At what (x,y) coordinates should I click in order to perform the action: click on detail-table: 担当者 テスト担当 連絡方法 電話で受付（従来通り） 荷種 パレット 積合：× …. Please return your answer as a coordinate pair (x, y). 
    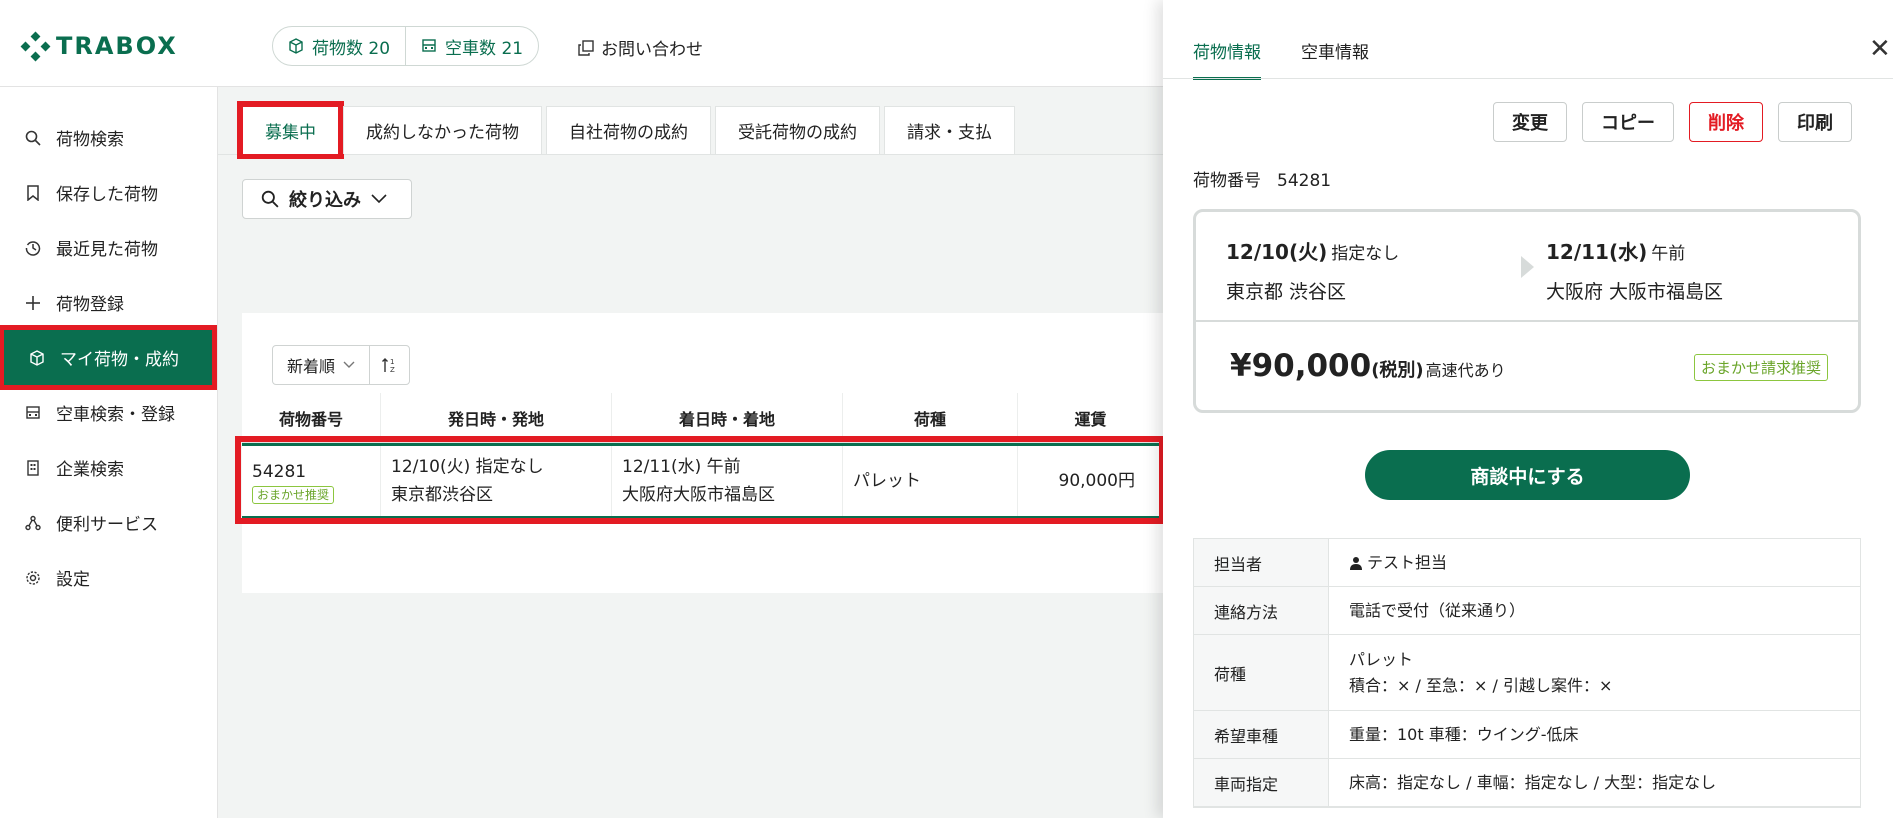
    Looking at the image, I should click on (1527, 673).